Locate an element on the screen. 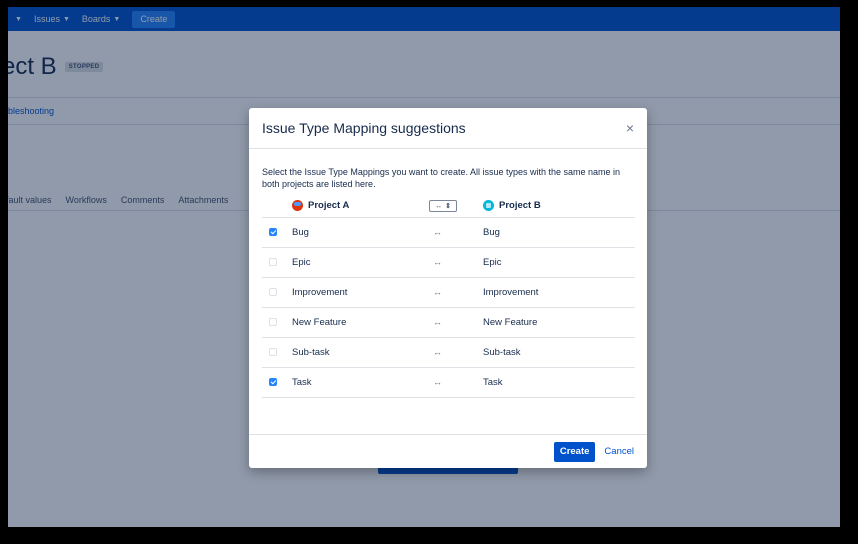  row-project-a-type: Improvement is located at coordinates (357, 292).